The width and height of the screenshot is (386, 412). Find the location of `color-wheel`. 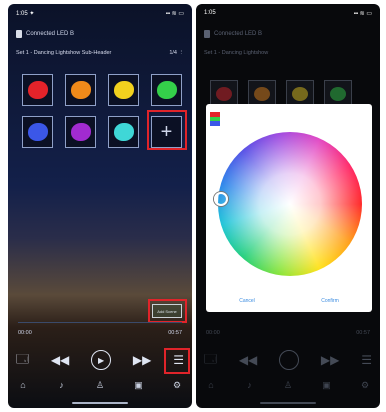

color-wheel is located at coordinates (290, 204).